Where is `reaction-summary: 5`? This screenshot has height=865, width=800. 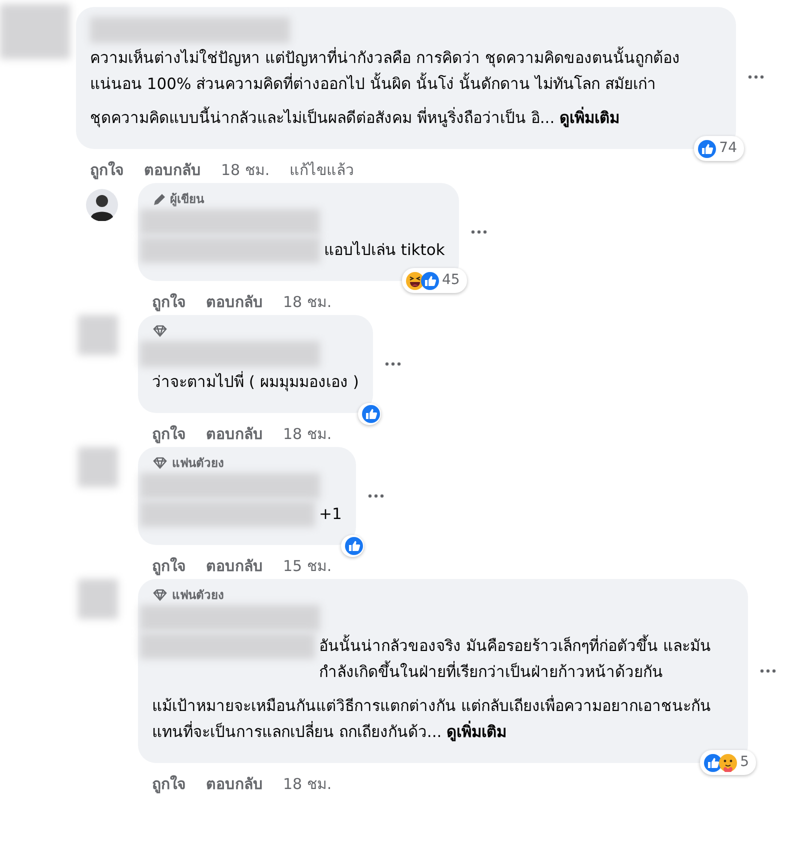
reaction-summary: 5 is located at coordinates (728, 762).